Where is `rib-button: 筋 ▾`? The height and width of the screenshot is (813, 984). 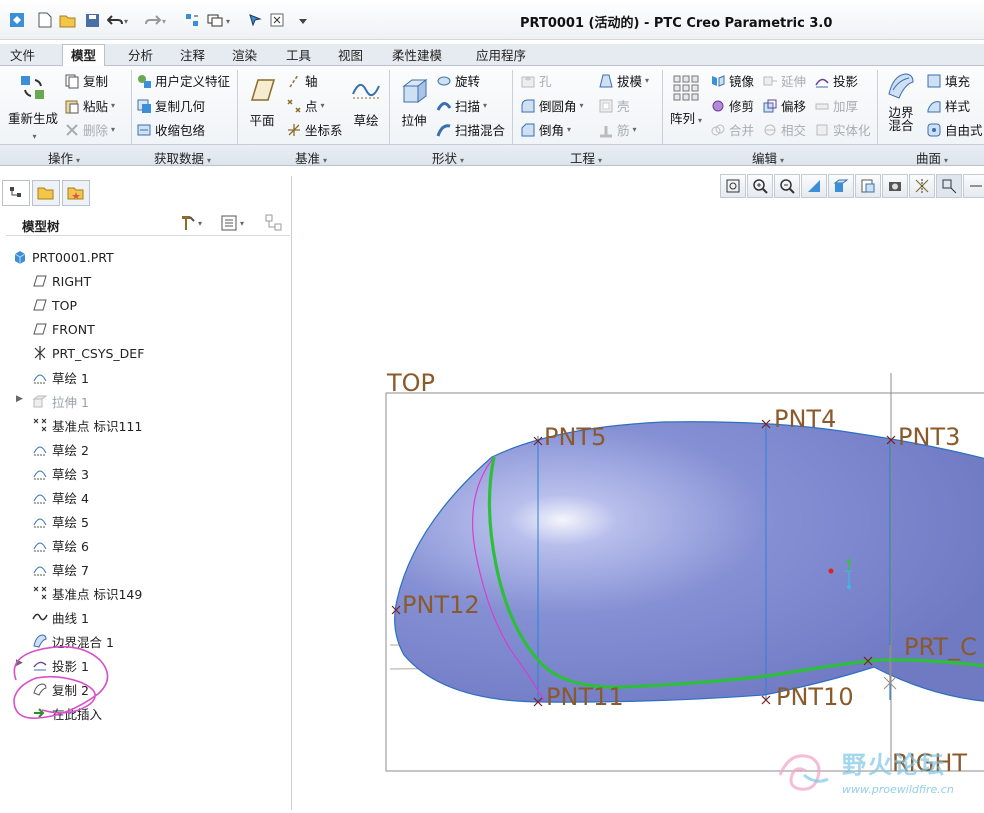 rib-button: 筋 ▾ is located at coordinates (617, 129).